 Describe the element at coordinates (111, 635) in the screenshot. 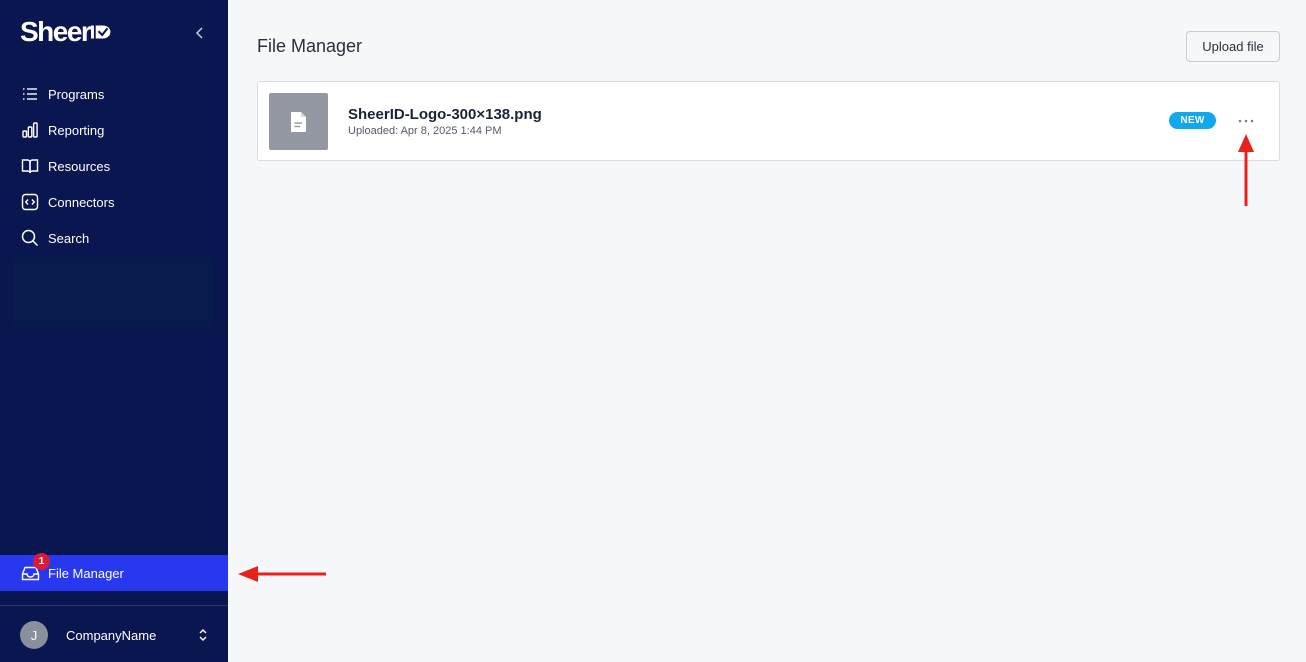

I see `company-name: CompanyName` at that location.